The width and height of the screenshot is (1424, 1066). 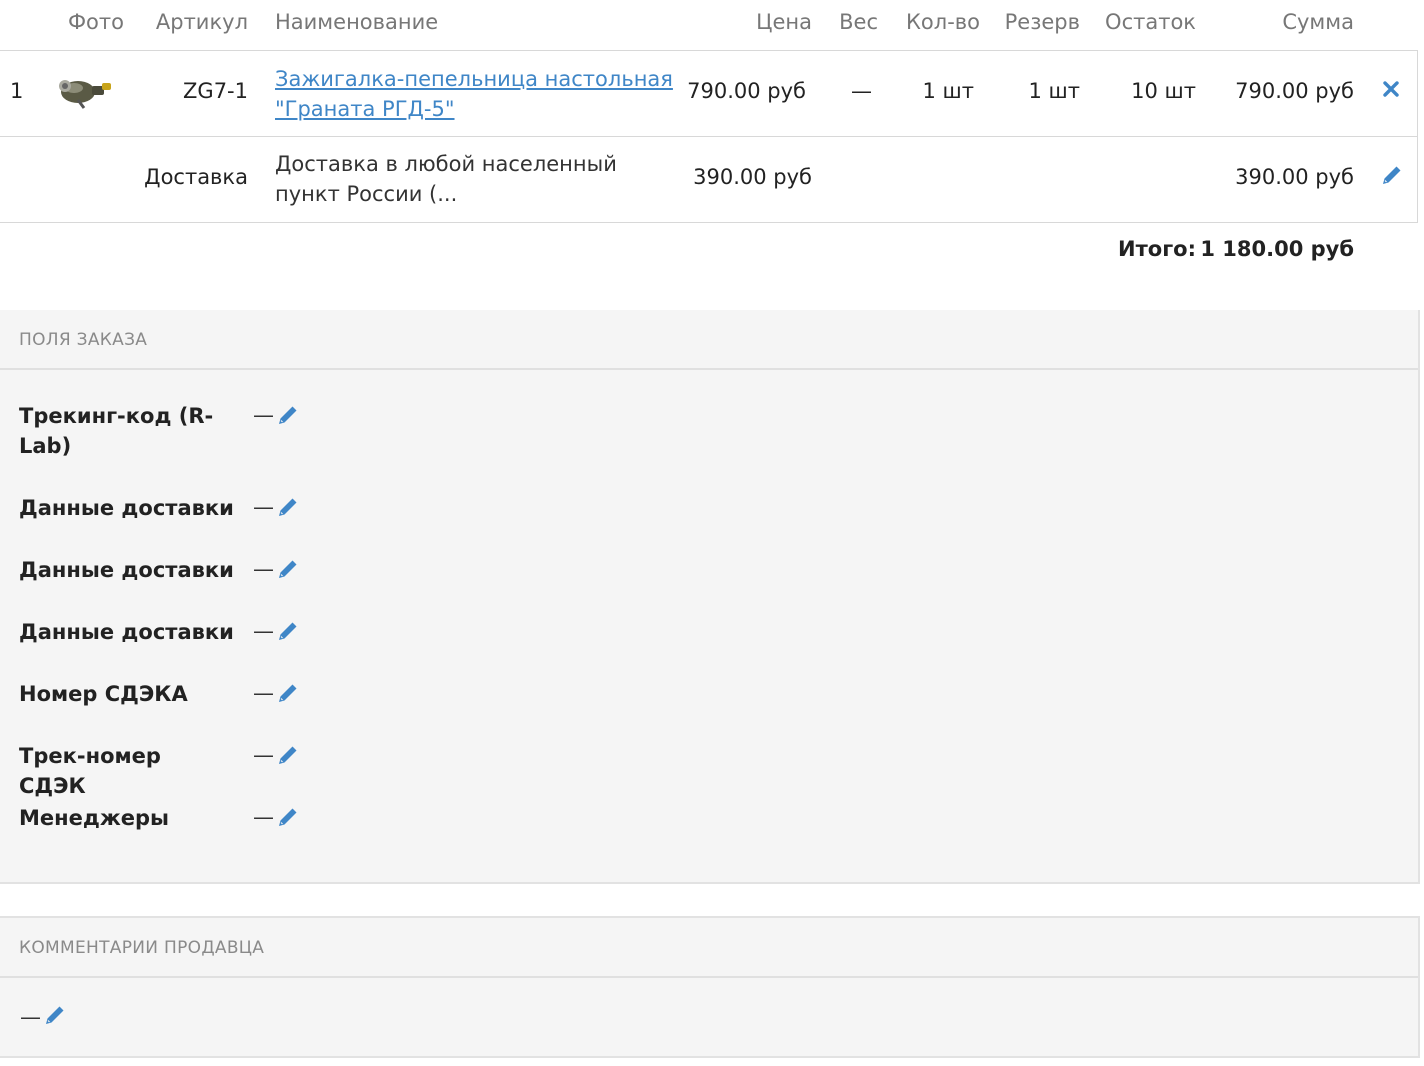 What do you see at coordinates (1054, 91) in the screenshot?
I see `product-reserve: 1 шт` at bounding box center [1054, 91].